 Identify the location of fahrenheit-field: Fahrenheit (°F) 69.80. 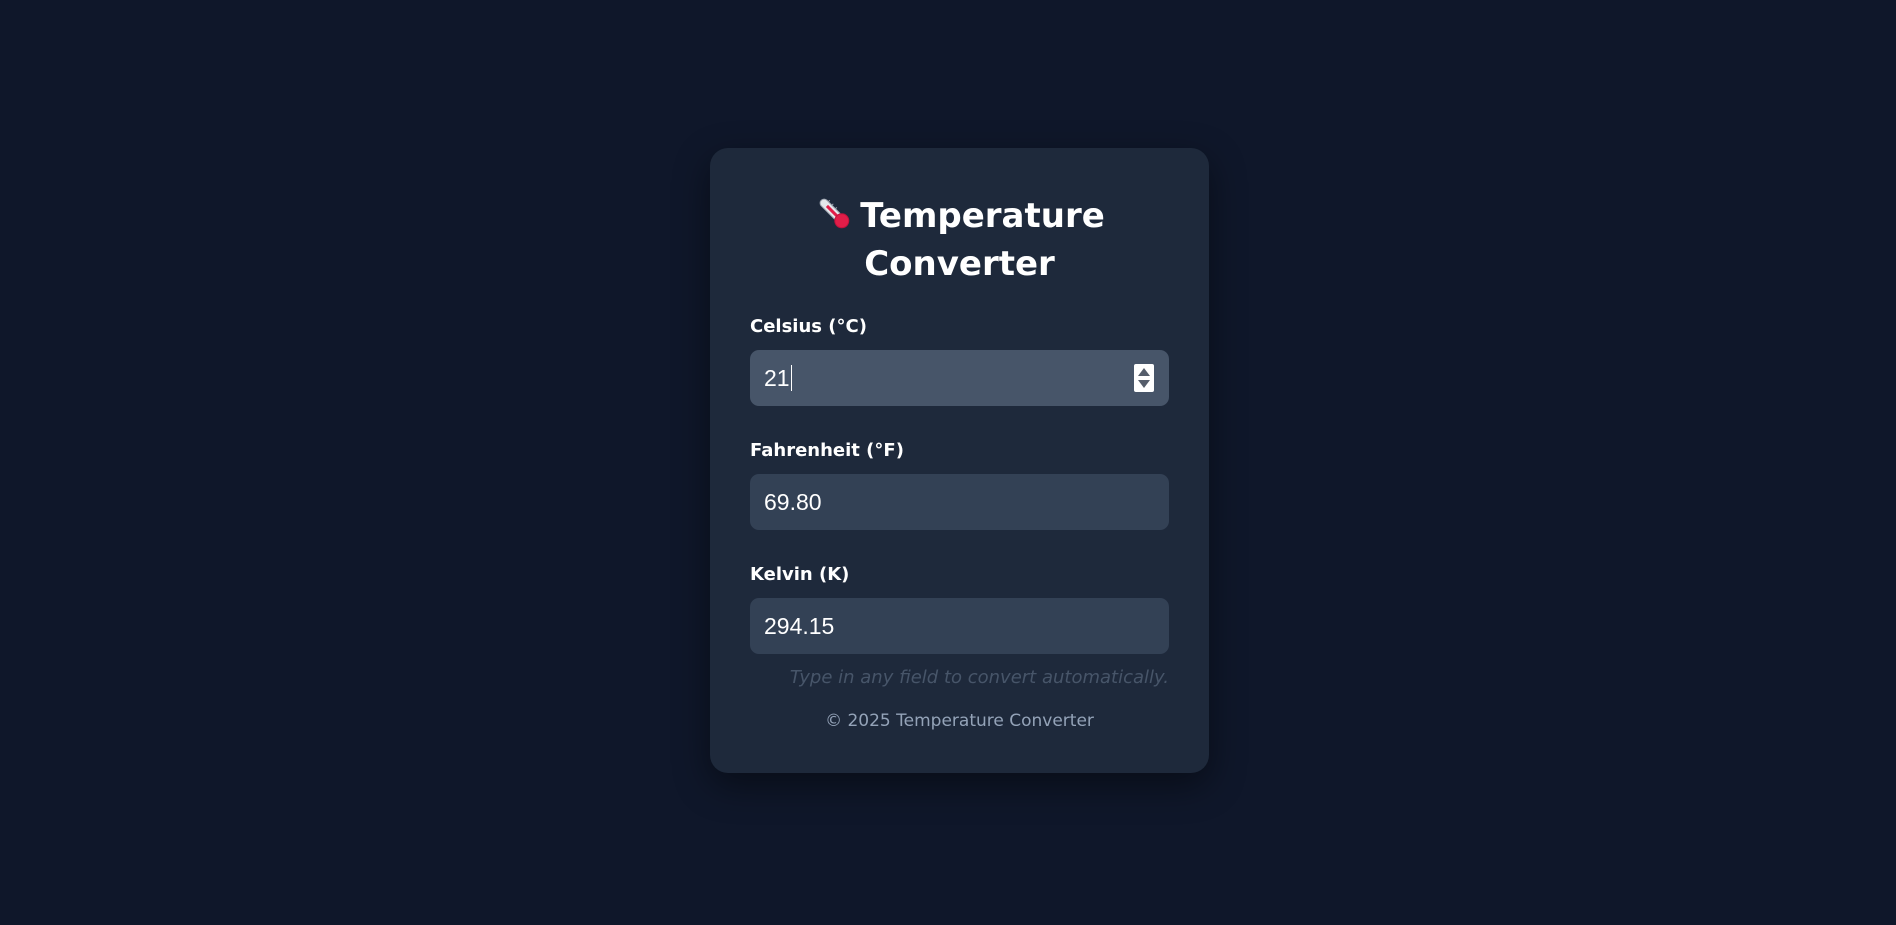
(959, 485).